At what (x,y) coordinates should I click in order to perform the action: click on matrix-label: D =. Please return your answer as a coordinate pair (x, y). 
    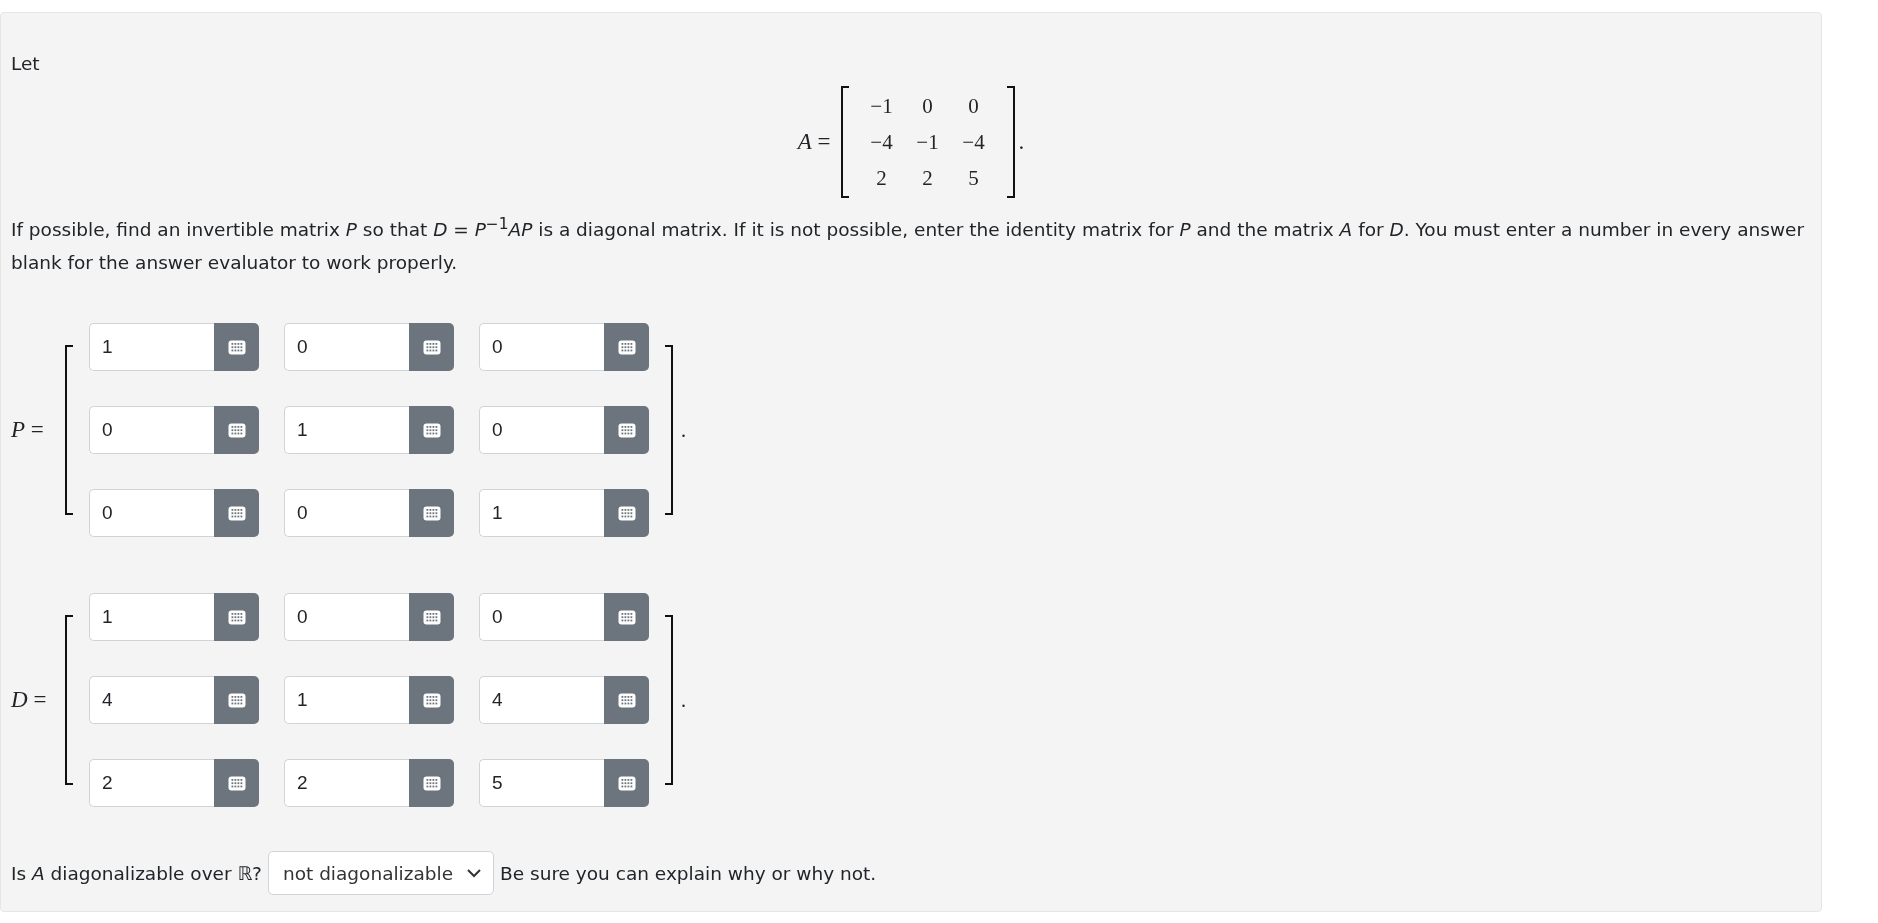
    Looking at the image, I should click on (29, 700).